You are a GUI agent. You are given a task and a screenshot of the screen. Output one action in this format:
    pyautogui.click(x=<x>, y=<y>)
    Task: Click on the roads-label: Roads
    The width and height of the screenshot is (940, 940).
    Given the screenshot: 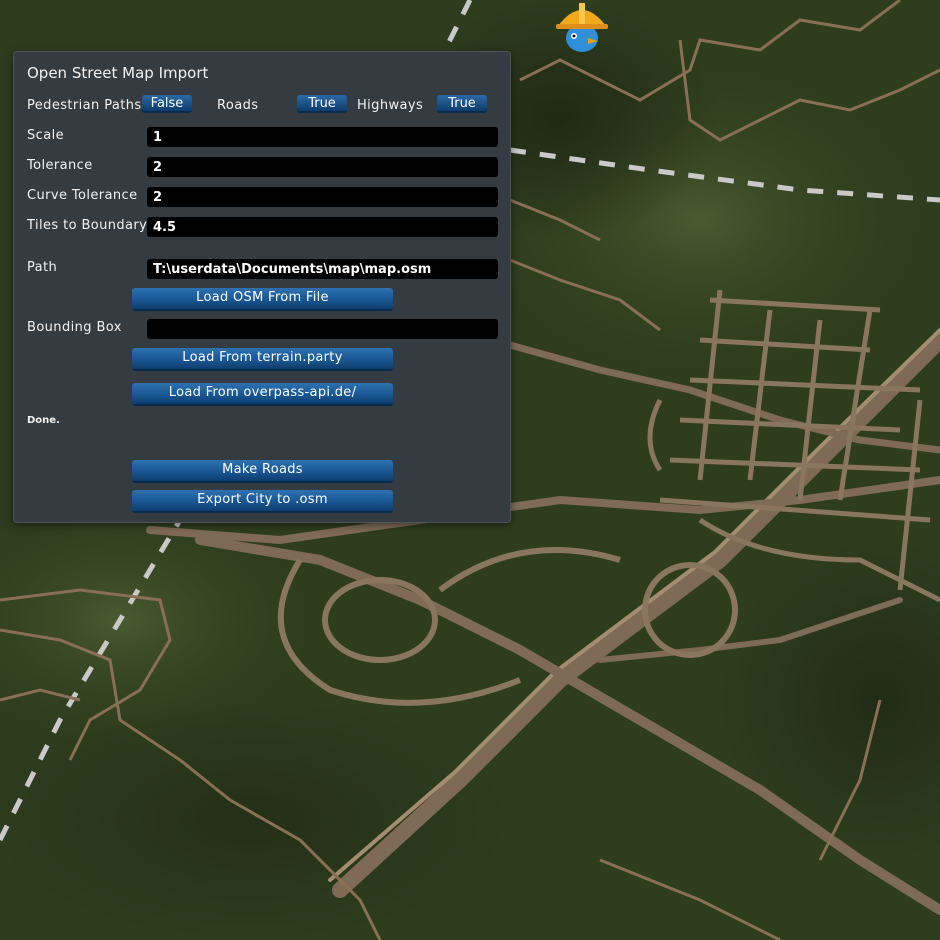 What is the action you would take?
    pyautogui.click(x=238, y=105)
    